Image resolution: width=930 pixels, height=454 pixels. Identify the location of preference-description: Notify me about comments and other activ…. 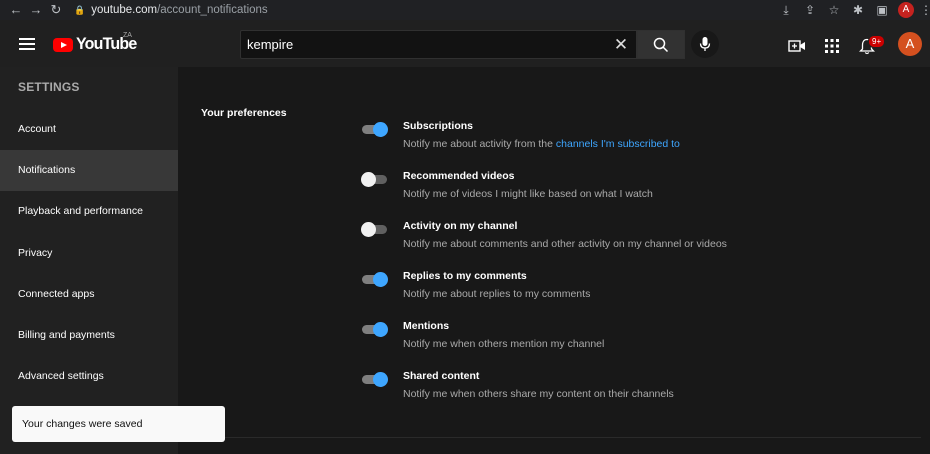
(565, 244).